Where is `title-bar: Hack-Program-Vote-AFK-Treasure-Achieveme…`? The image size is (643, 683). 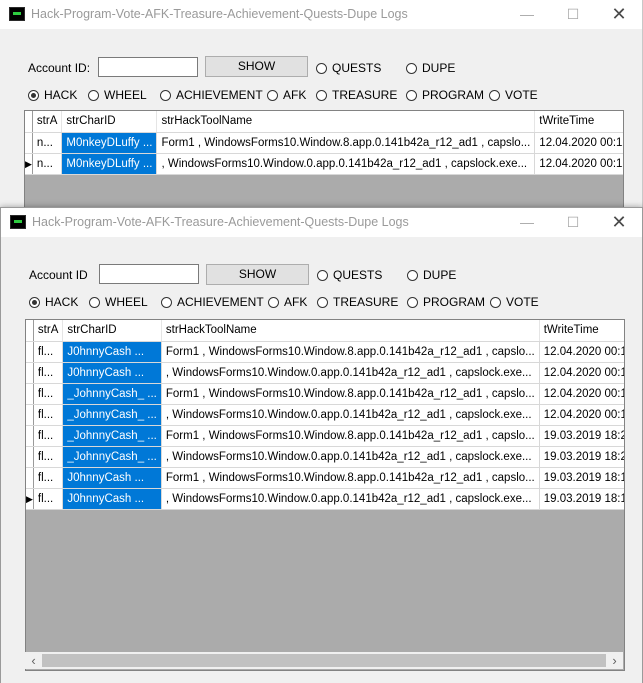
title-bar: Hack-Program-Vote-AFK-Treasure-Achieveme… is located at coordinates (321, 222).